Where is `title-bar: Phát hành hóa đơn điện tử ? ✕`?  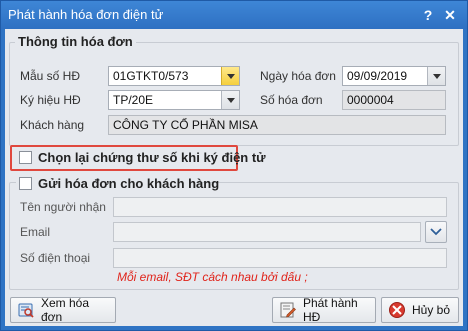 title-bar: Phát hành hóa đơn điện tử ? ✕ is located at coordinates (234, 15).